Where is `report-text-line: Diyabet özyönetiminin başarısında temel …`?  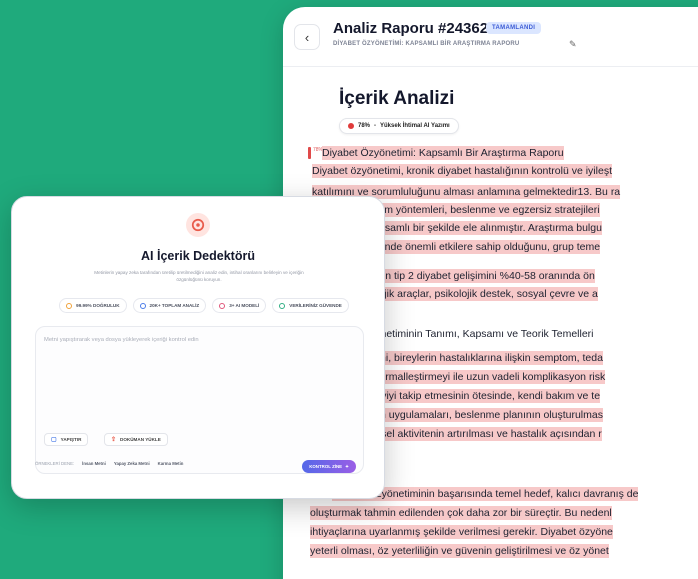
report-text-line: Diyabet özyönetiminin başarısında temel … is located at coordinates (515, 494).